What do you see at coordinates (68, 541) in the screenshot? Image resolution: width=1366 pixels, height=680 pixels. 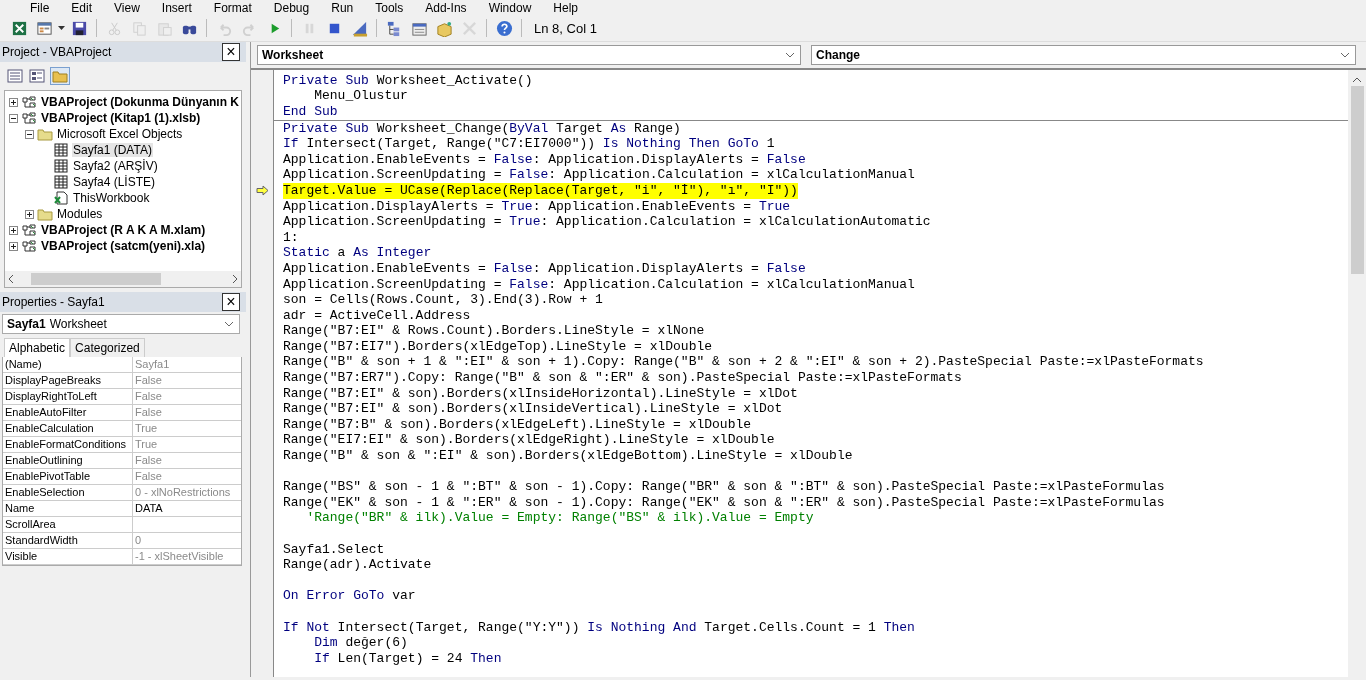 I see `property-name: StandardWidth` at bounding box center [68, 541].